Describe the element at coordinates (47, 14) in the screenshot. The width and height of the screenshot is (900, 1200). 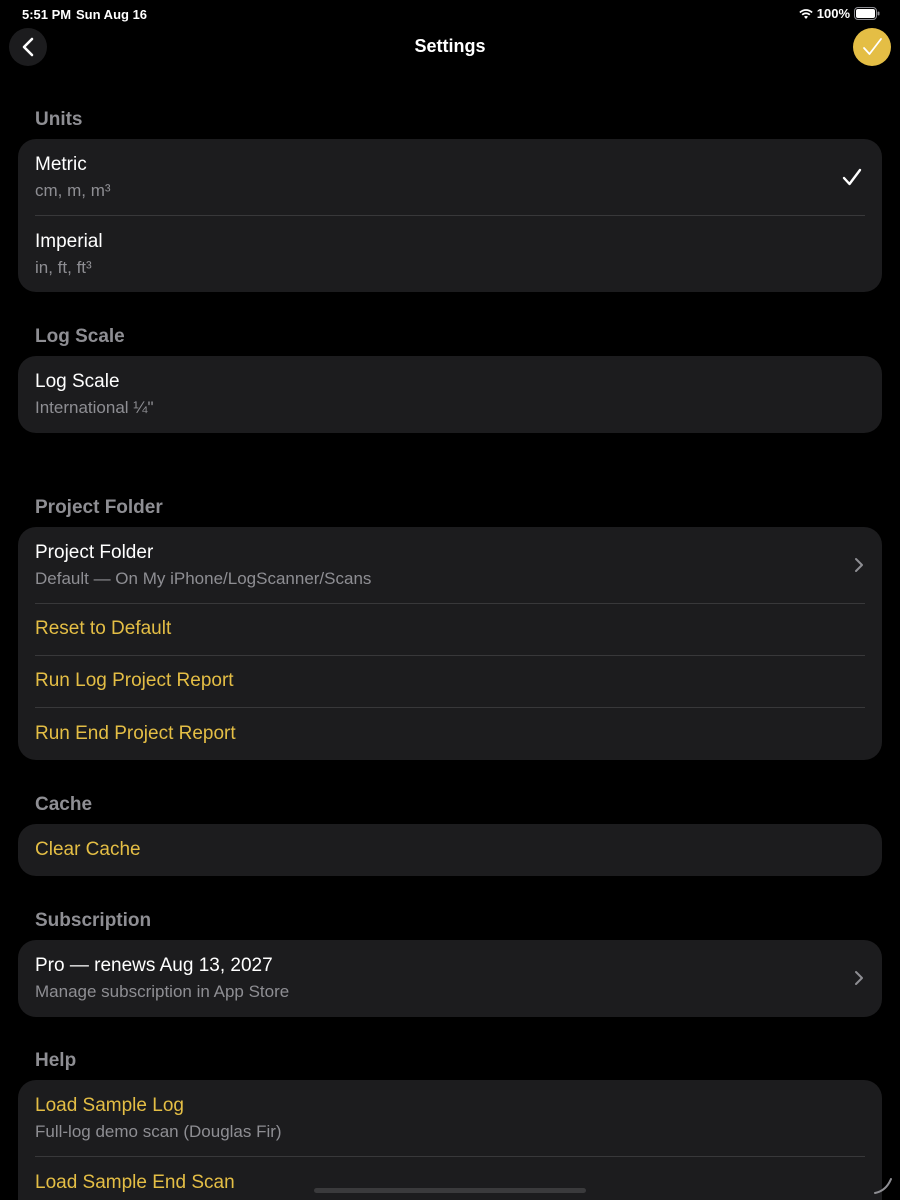
I see `status-time: 5:51 PM` at that location.